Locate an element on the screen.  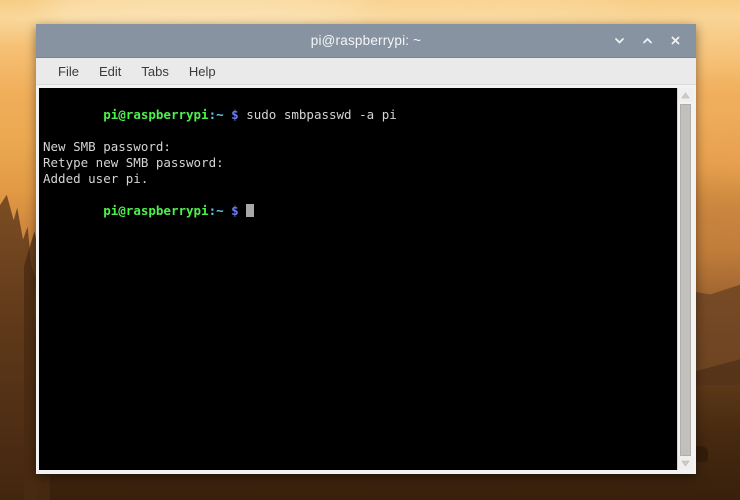
scrollbar-track is located at coordinates (685, 279).